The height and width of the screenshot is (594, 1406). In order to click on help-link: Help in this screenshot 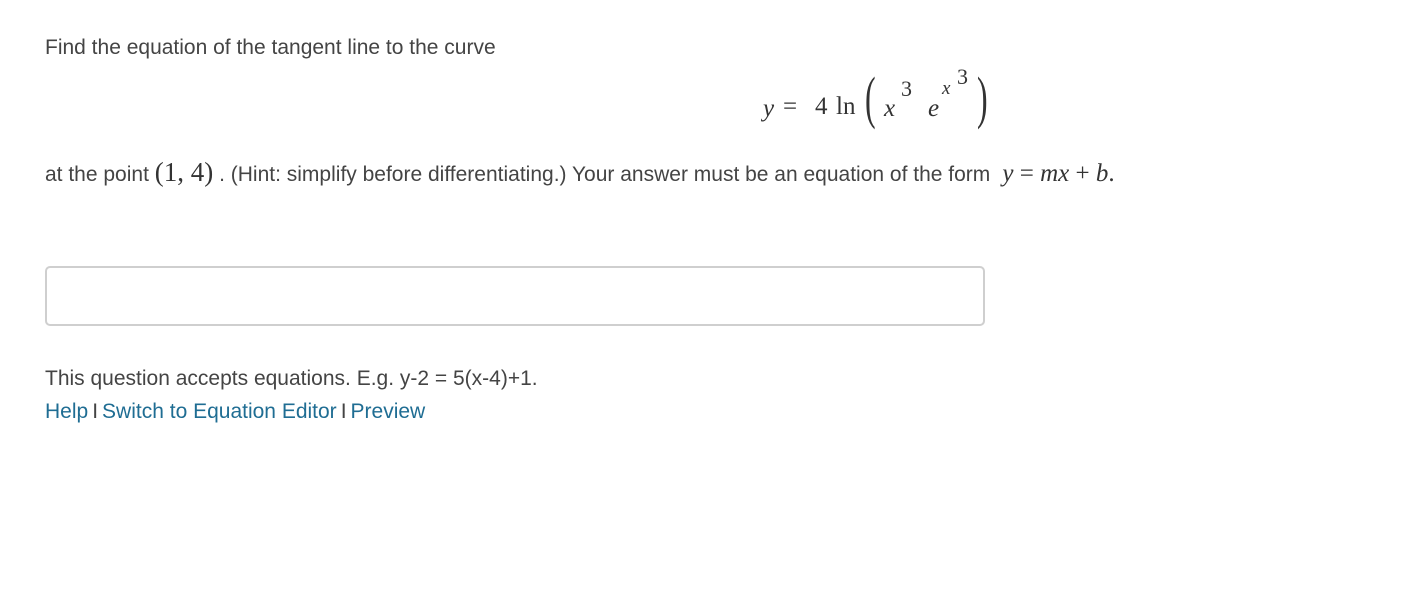, I will do `click(66, 411)`.